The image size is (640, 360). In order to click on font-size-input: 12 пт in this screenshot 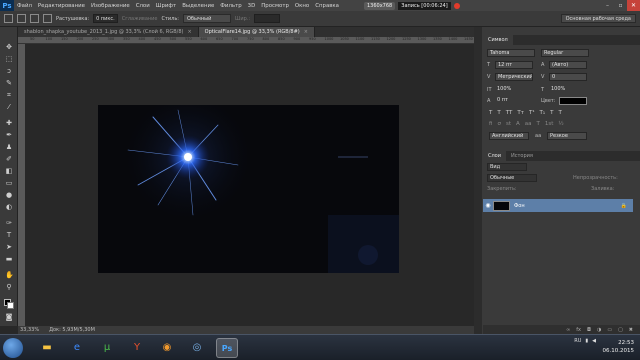, I will do `click(514, 65)`.